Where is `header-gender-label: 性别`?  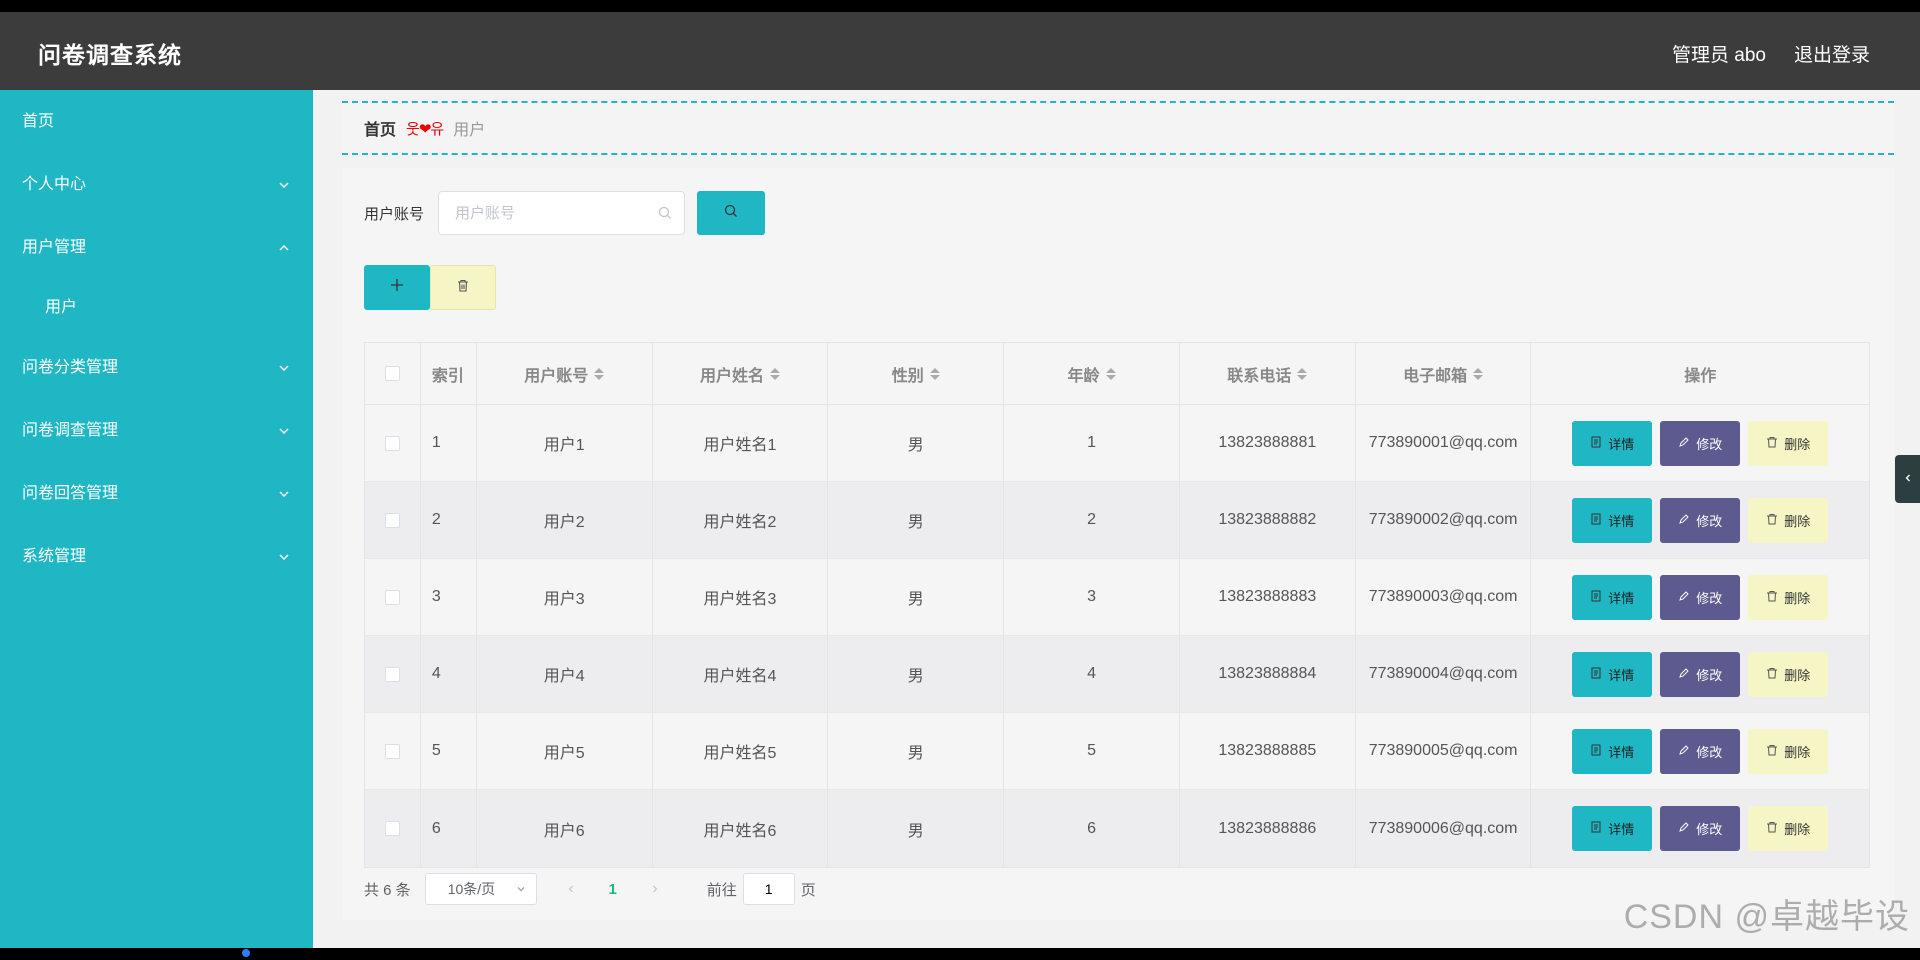
header-gender-label: 性别 is located at coordinates (907, 376).